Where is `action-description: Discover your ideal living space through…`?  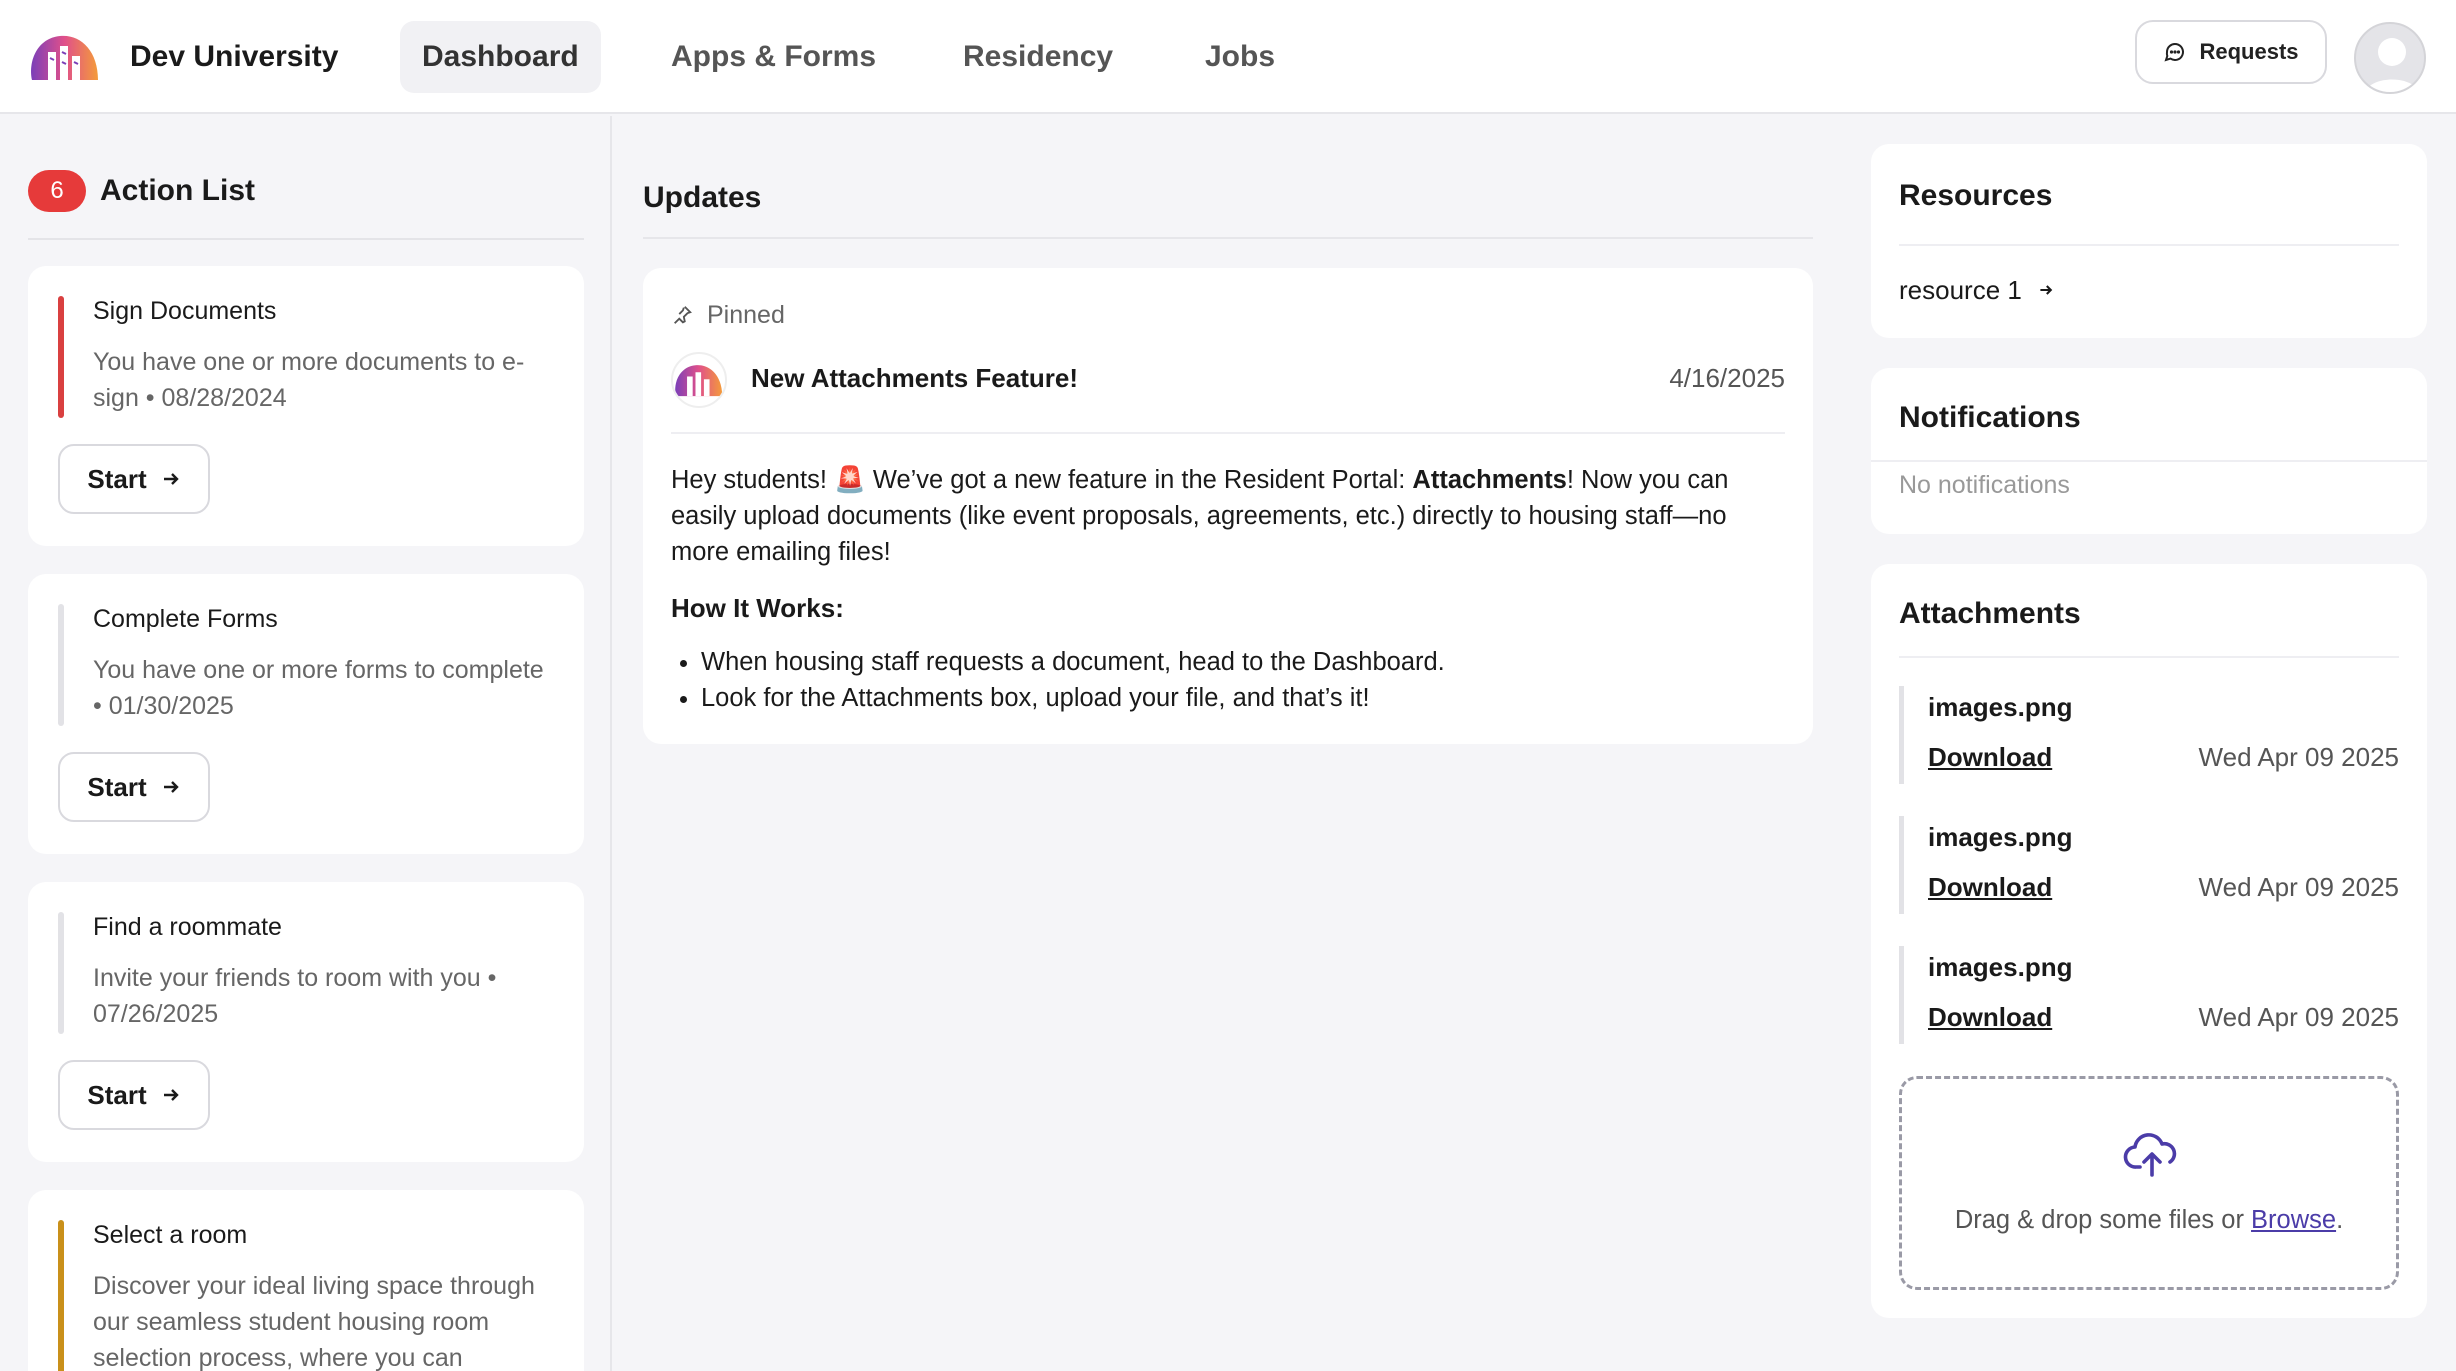 action-description: Discover your ideal living space through… is located at coordinates (314, 1321).